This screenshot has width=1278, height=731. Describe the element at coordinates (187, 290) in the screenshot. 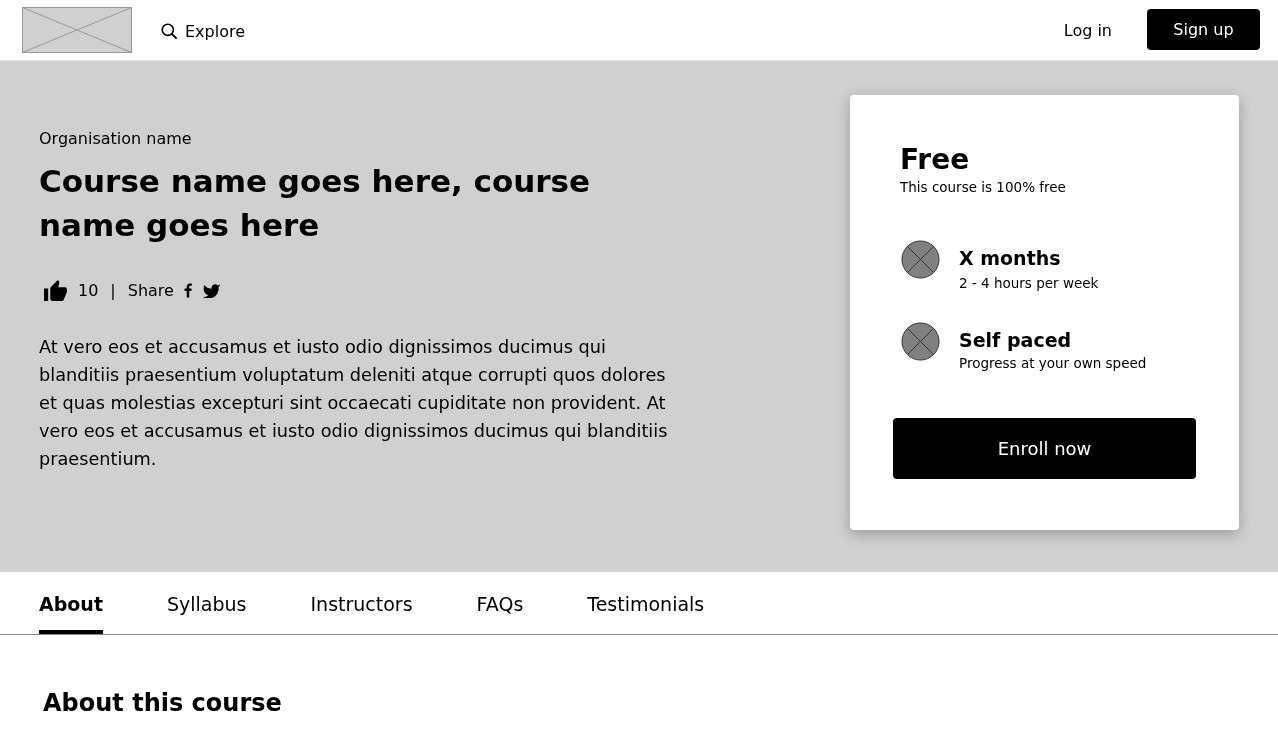

I see `facebook-icon` at that location.